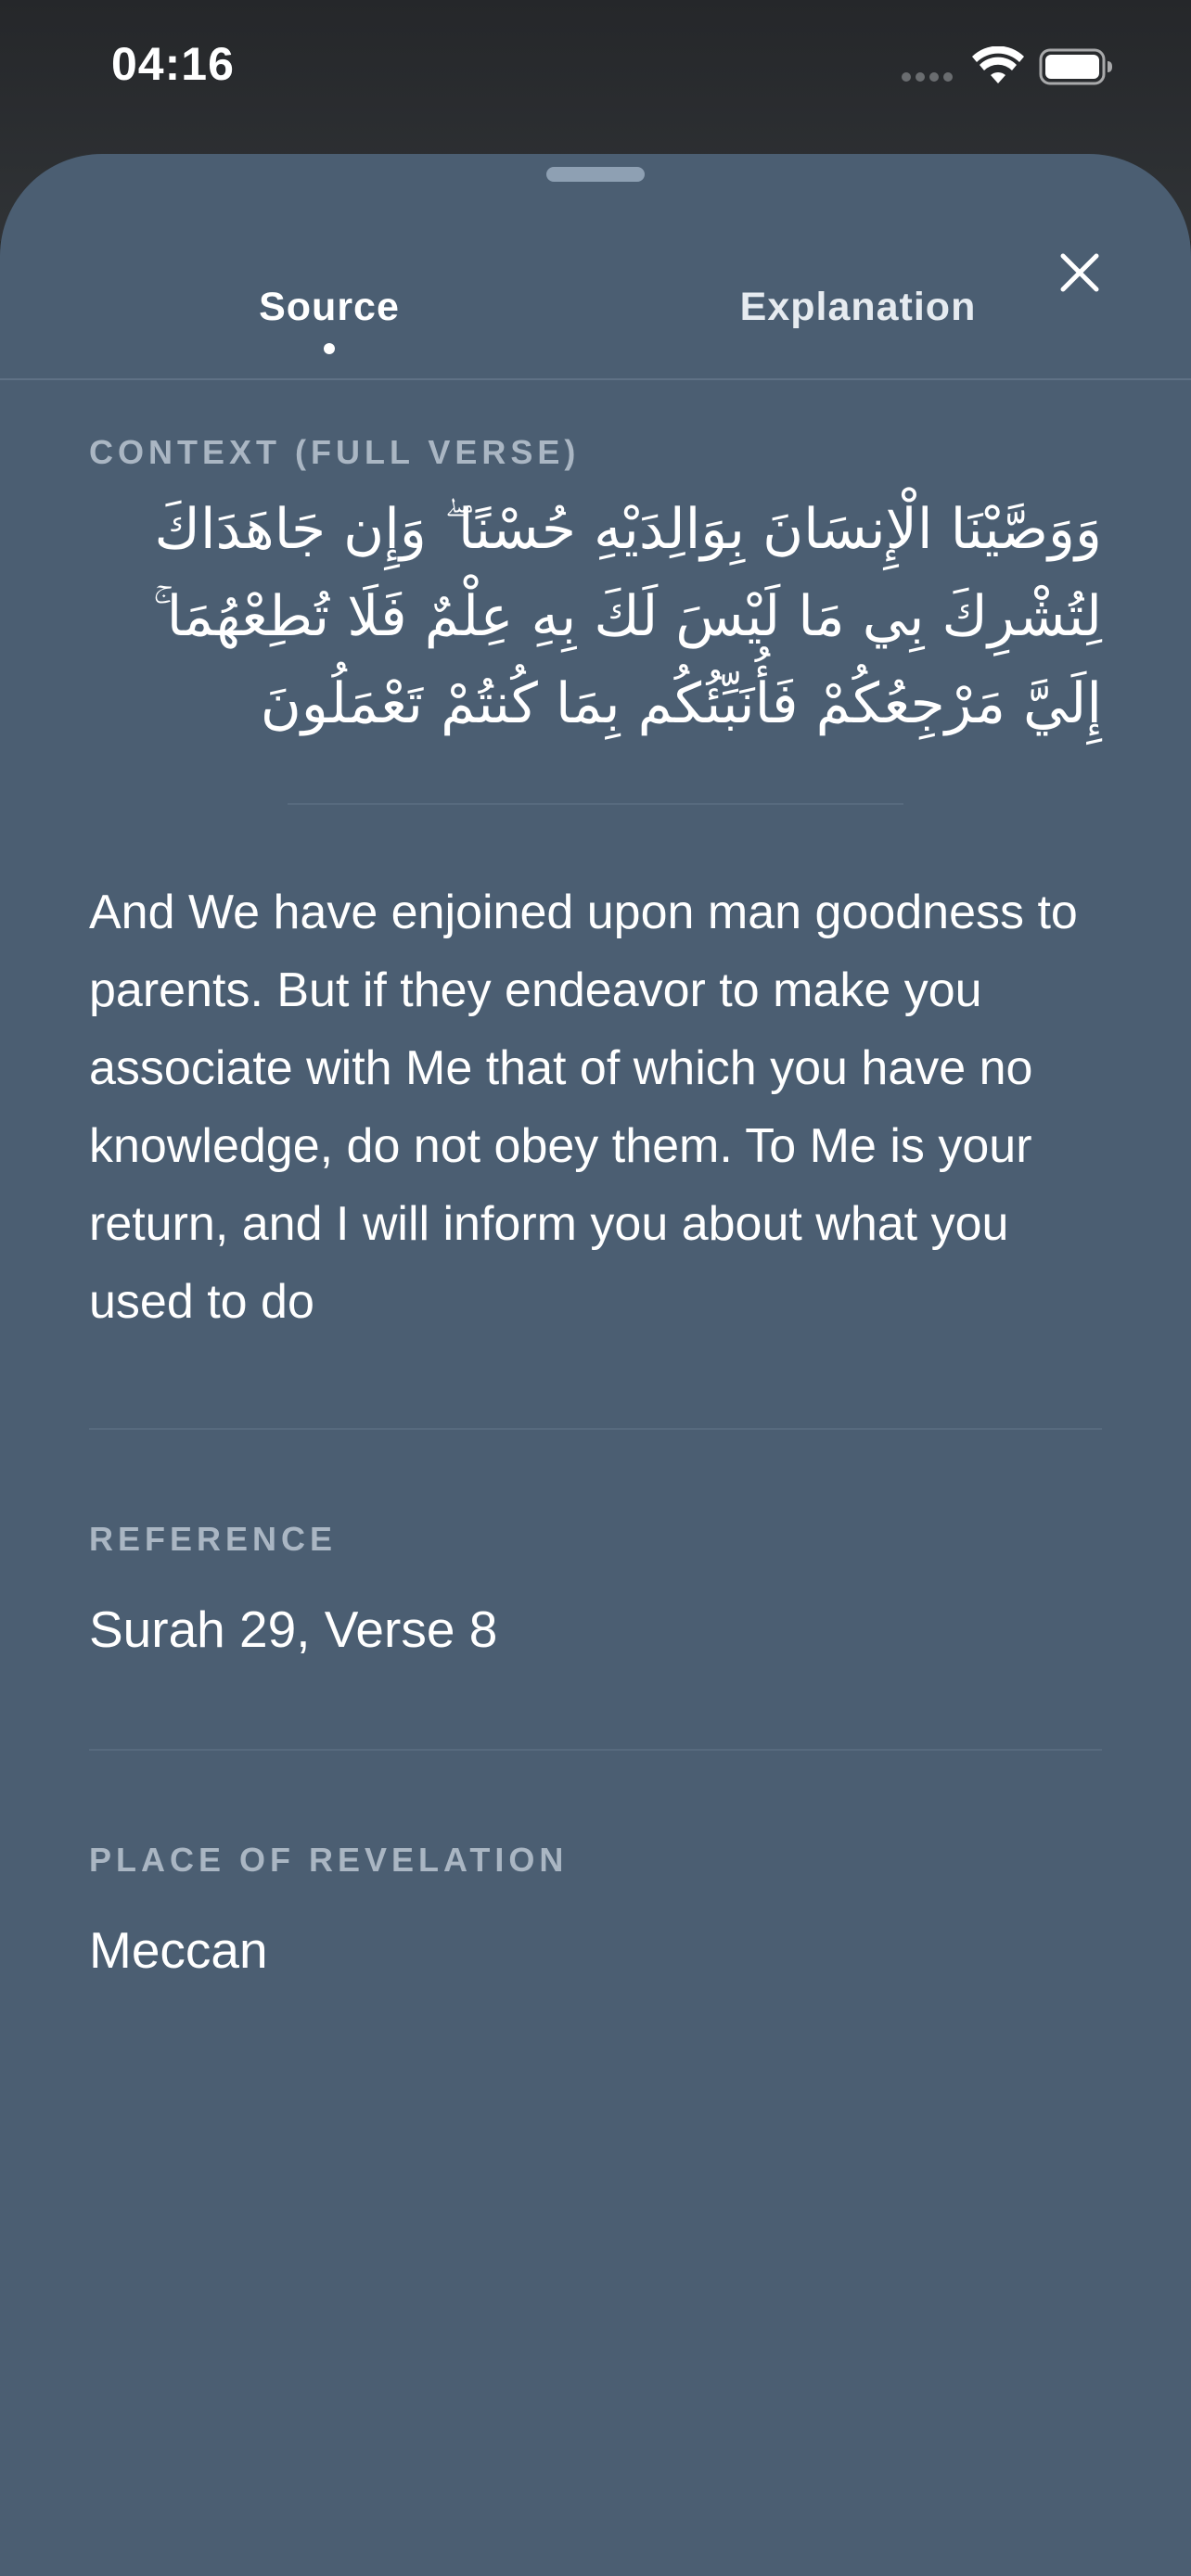 The width and height of the screenshot is (1191, 2576). What do you see at coordinates (858, 307) in the screenshot?
I see `tab-explanation-label: Explanation` at bounding box center [858, 307].